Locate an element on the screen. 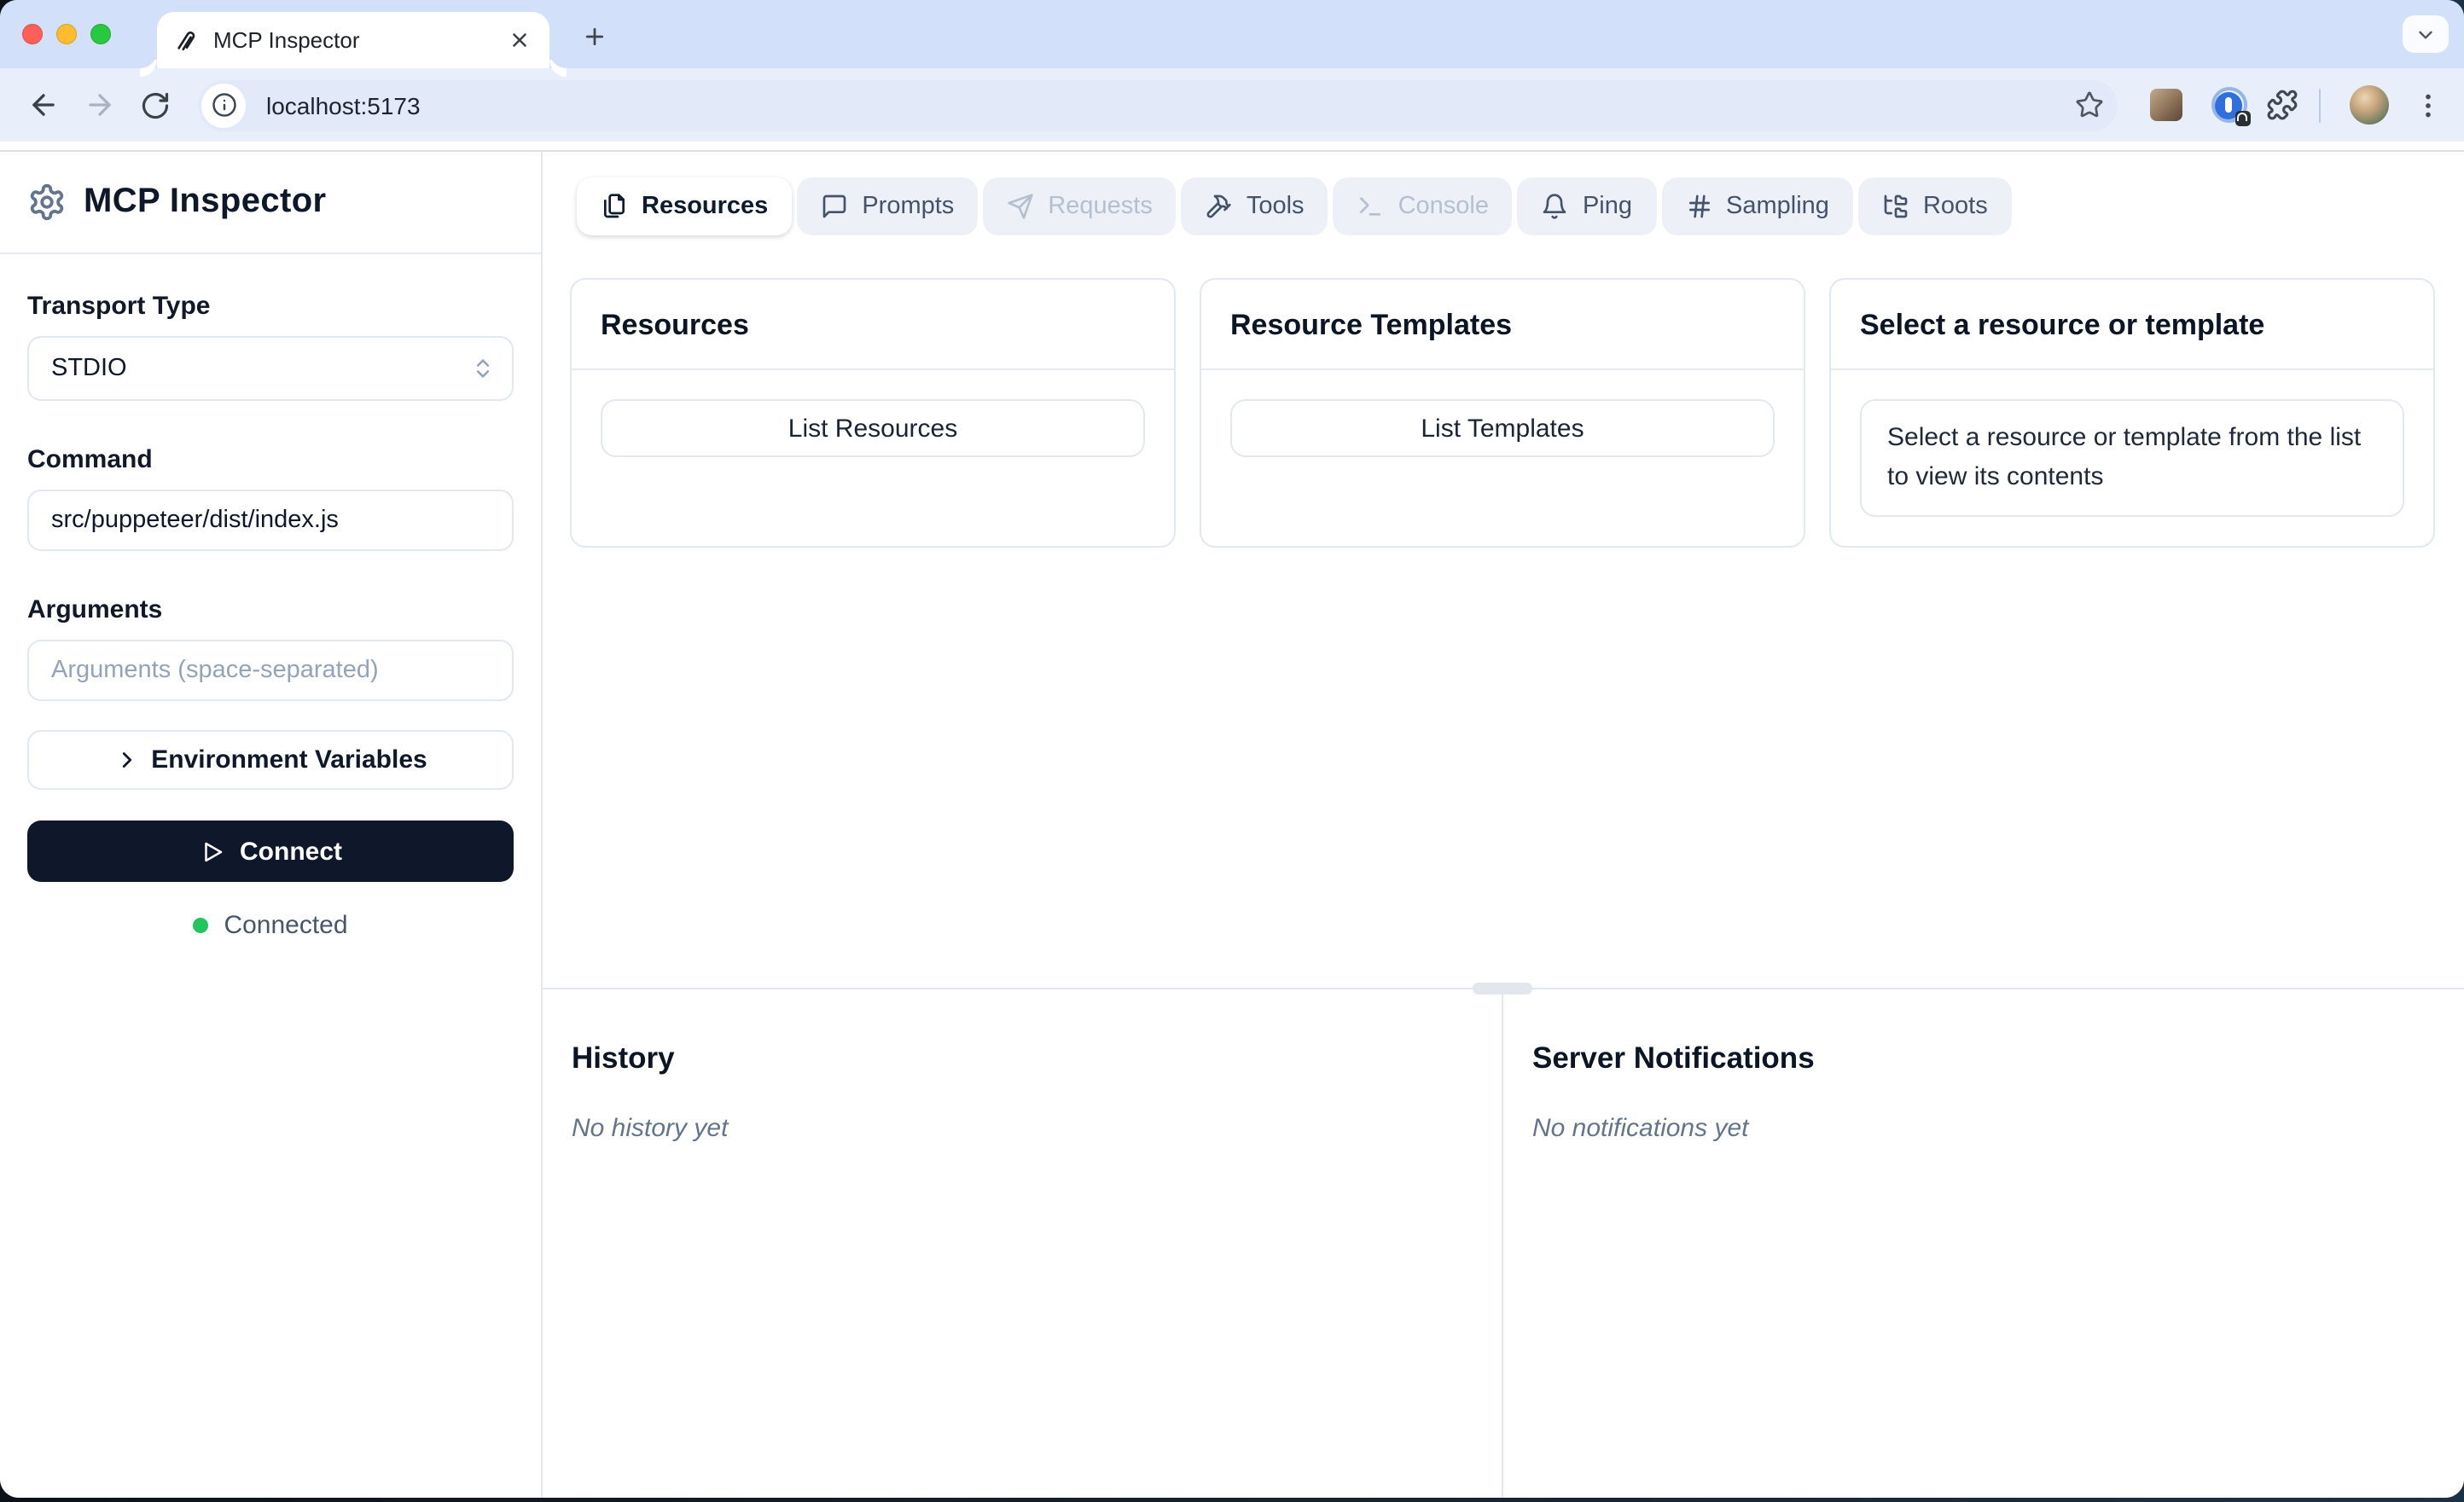 This screenshot has height=1502, width=2464. tab-label: Ping is located at coordinates (1607, 206).